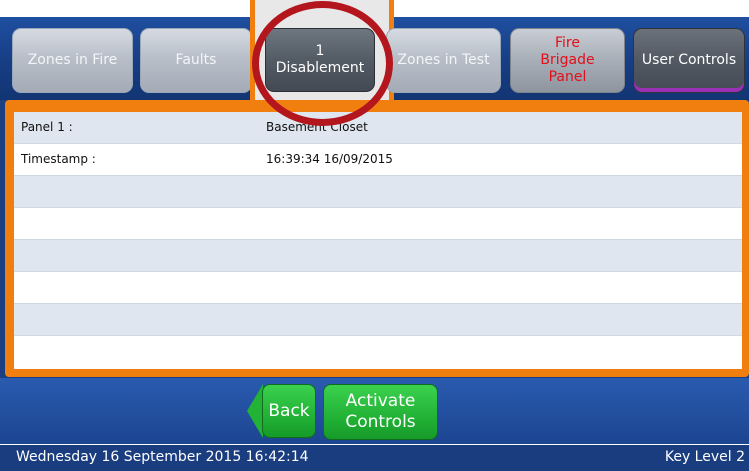 The height and width of the screenshot is (471, 749). I want to click on activate-controls-button: Activate Controls, so click(380, 412).